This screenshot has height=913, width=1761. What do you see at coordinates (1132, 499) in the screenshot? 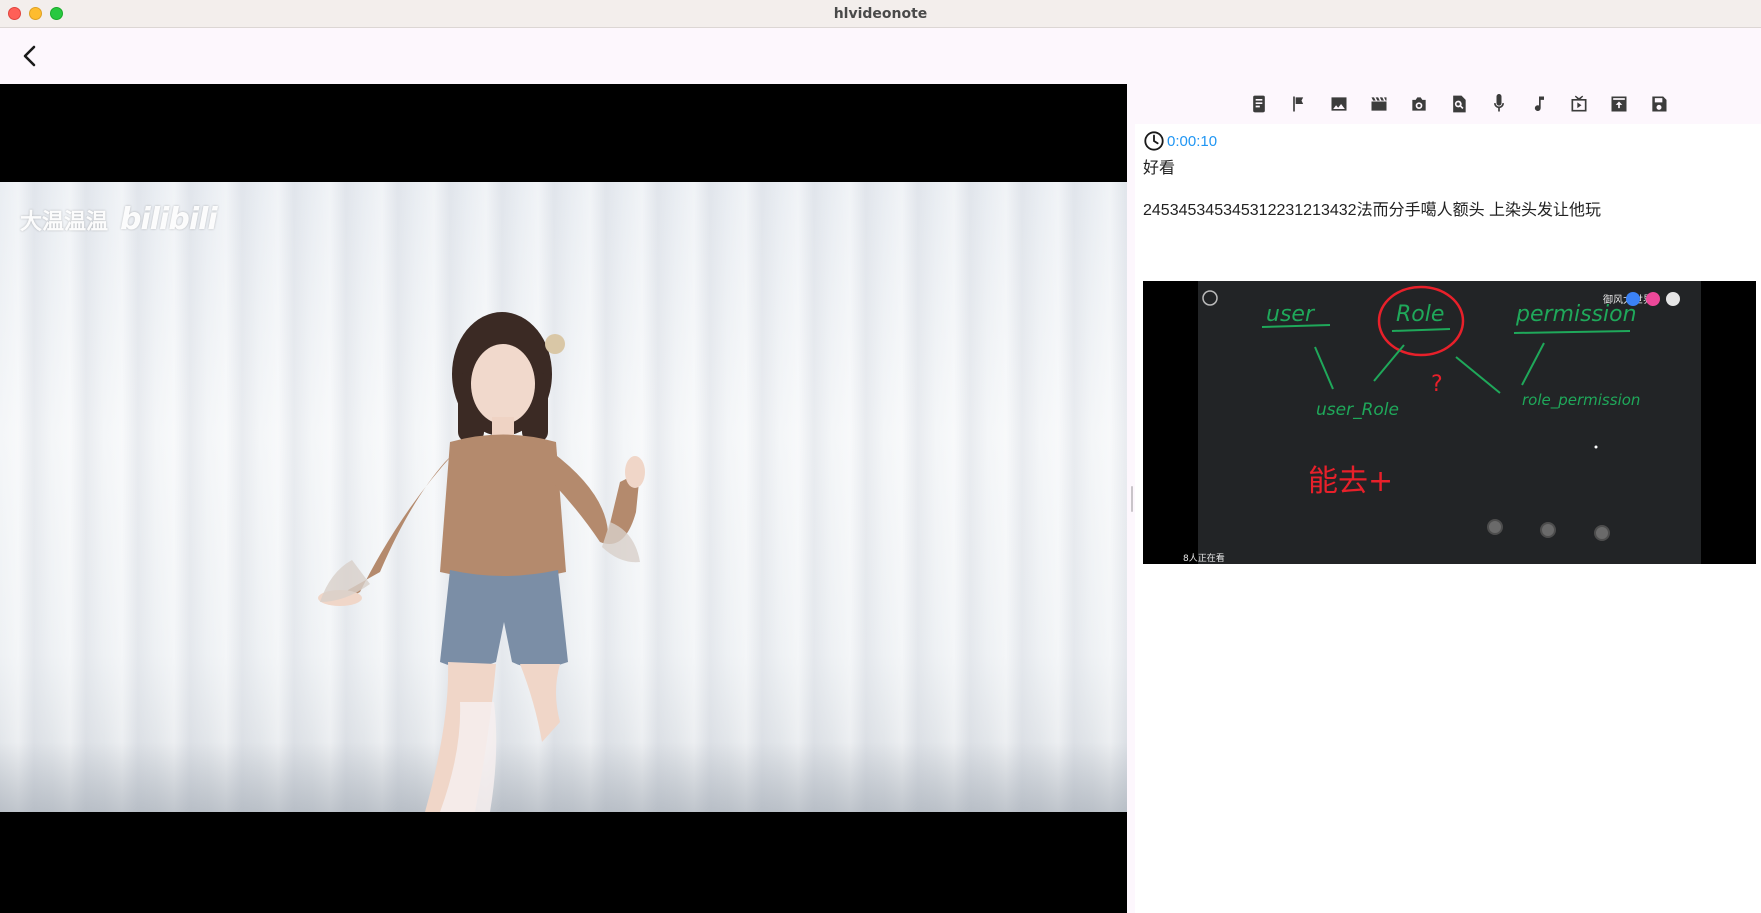
I see `divider-grip` at bounding box center [1132, 499].